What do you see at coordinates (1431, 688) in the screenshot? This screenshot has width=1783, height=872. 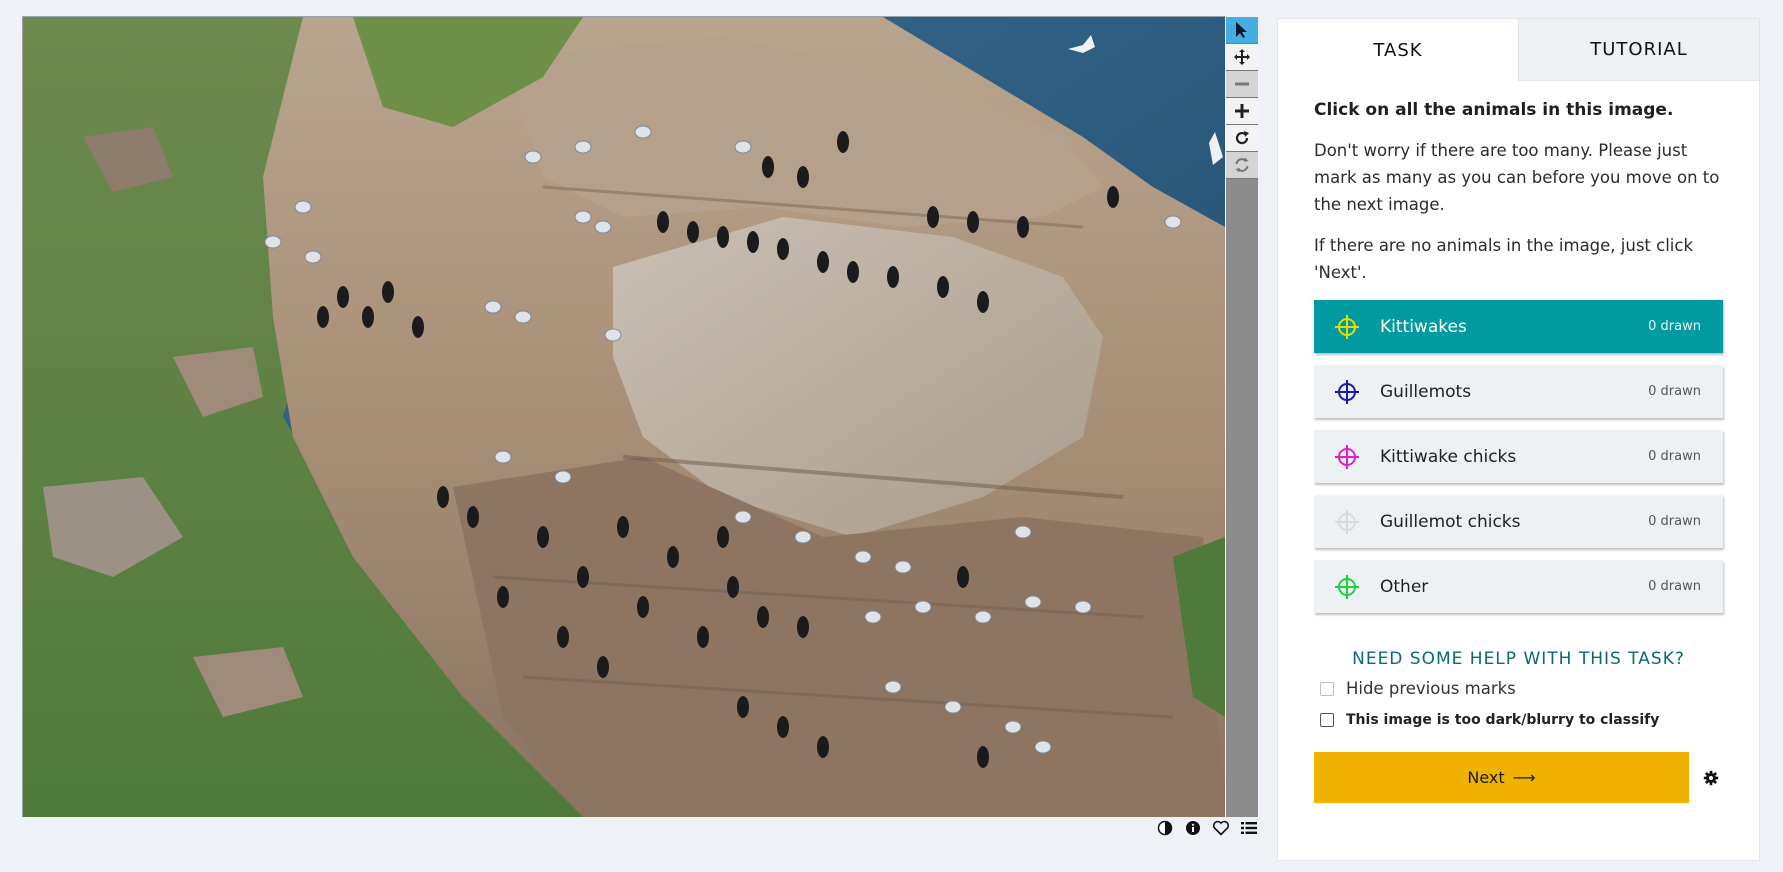 I see `hide-marks-label: Hide previous marks` at bounding box center [1431, 688].